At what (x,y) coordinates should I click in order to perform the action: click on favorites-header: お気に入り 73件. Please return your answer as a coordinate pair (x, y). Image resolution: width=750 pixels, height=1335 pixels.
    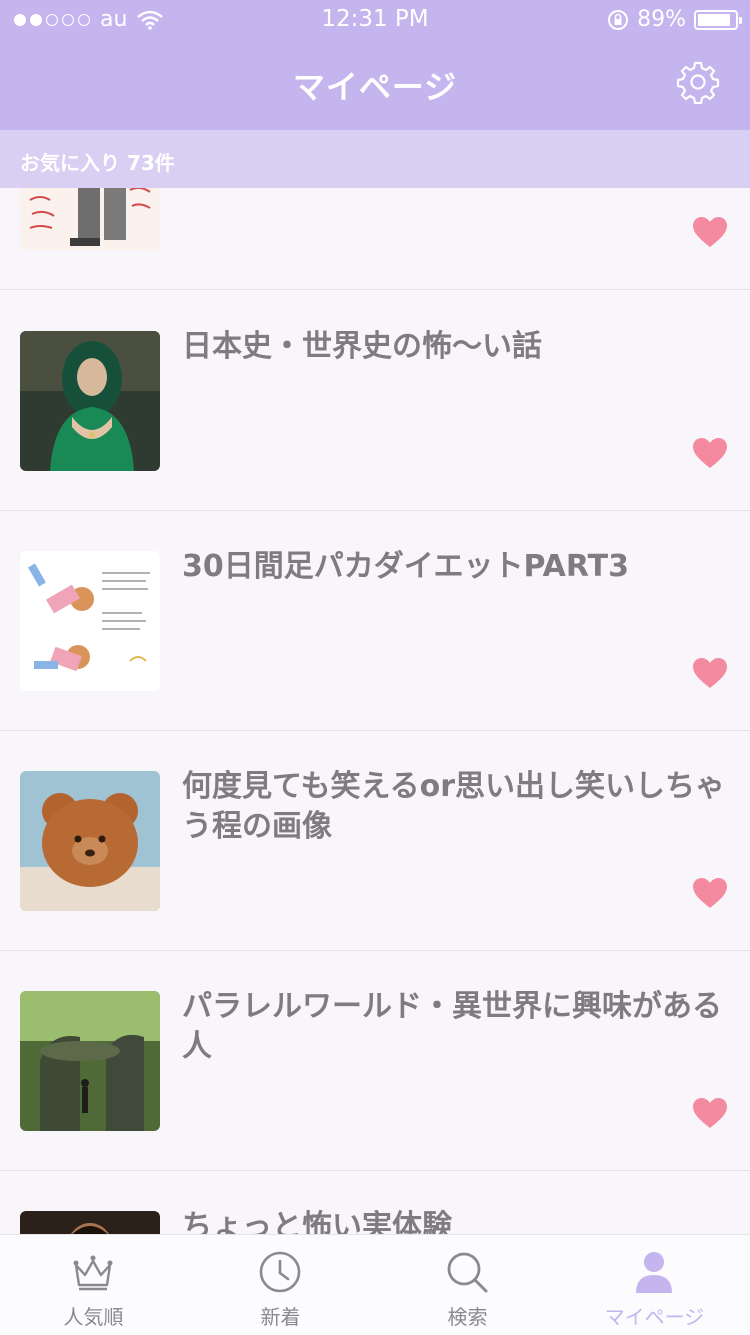
    Looking at the image, I should click on (375, 159).